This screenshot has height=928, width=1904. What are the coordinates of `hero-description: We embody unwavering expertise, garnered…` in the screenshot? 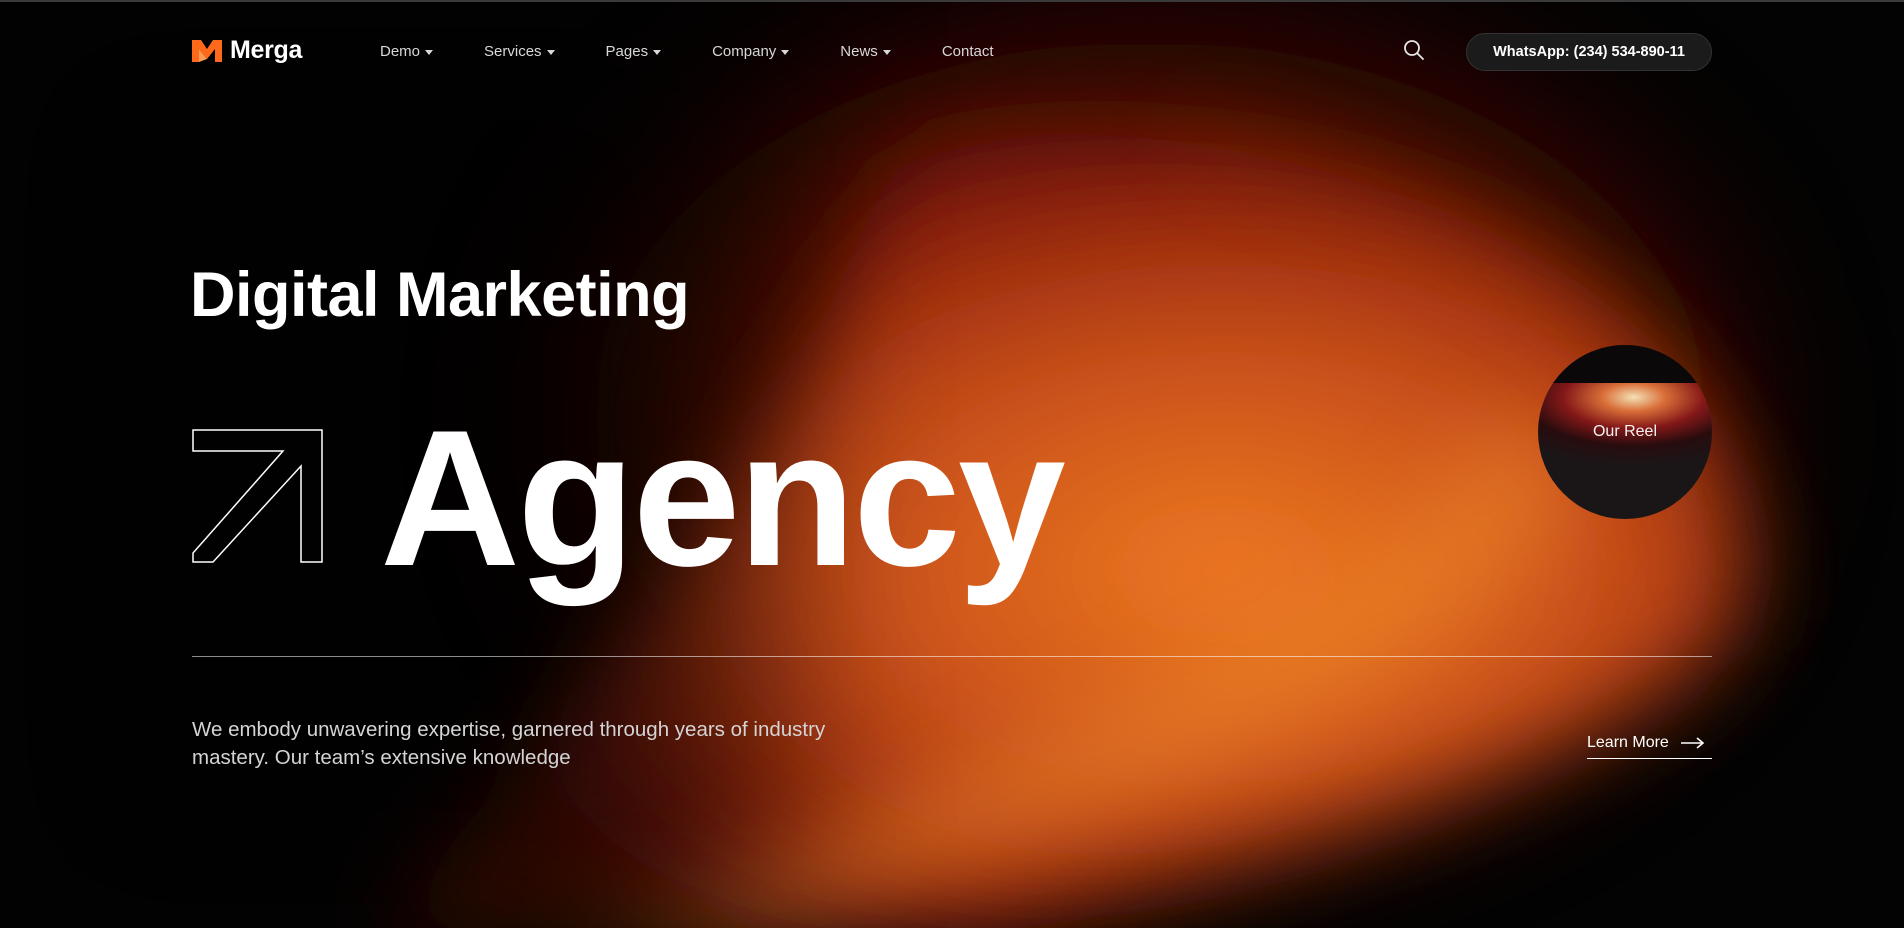 It's located at (509, 743).